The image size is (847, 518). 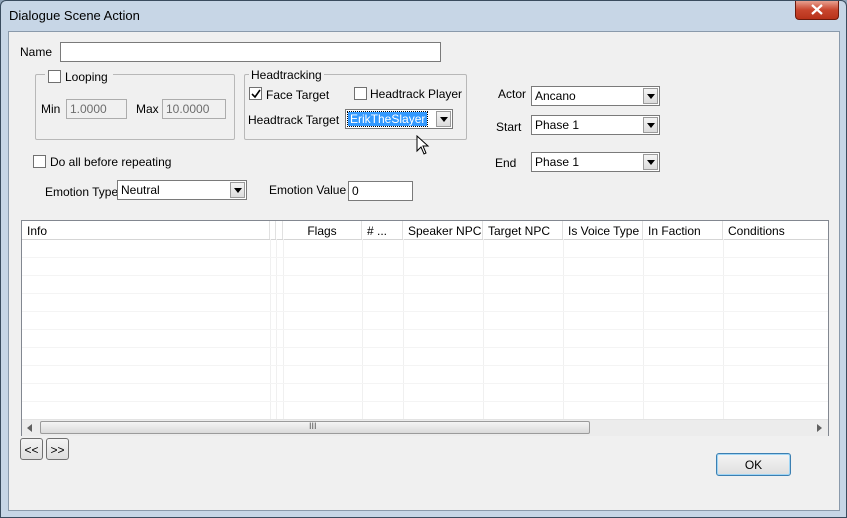 I want to click on face-target-checkbox, so click(x=255, y=93).